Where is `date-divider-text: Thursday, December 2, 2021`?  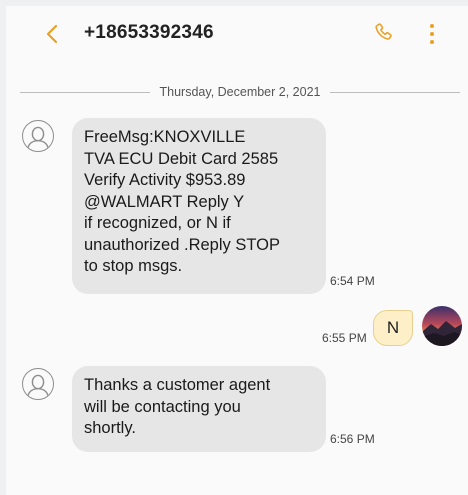 date-divider-text: Thursday, December 2, 2021 is located at coordinates (240, 92).